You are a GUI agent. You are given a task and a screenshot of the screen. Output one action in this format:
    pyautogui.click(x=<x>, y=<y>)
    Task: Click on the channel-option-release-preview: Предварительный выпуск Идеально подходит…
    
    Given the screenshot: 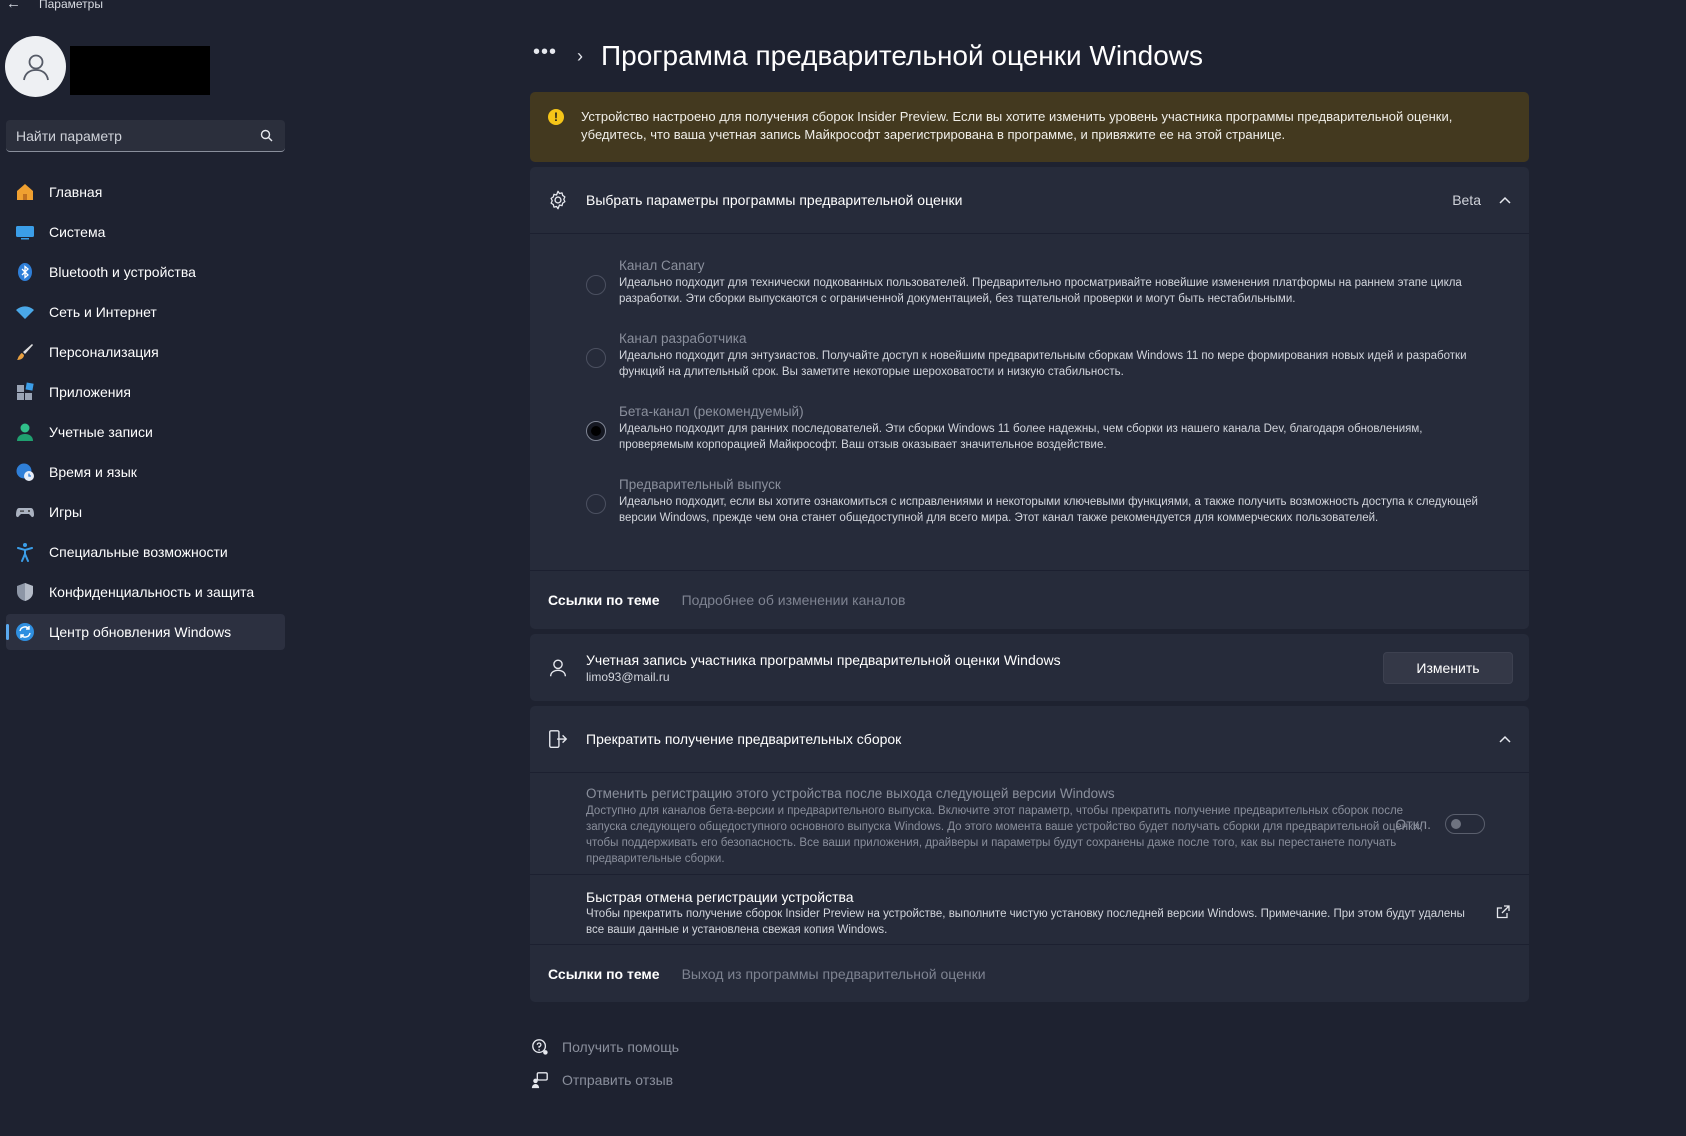 What is the action you would take?
    pyautogui.click(x=1036, y=501)
    